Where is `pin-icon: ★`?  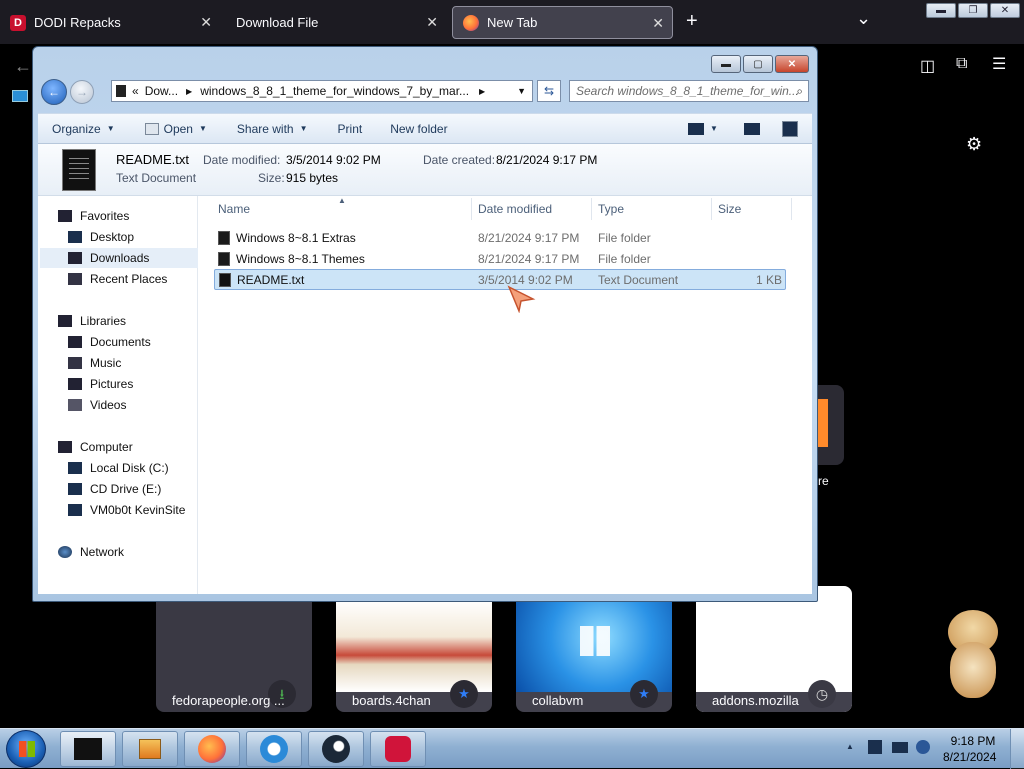
pin-icon: ★ is located at coordinates (644, 694).